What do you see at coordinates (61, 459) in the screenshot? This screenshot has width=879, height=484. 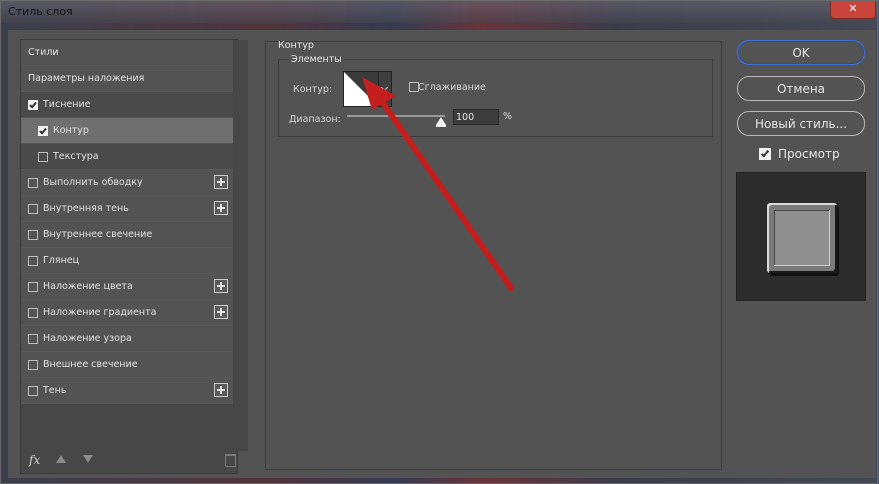 I see `move-up-icon` at bounding box center [61, 459].